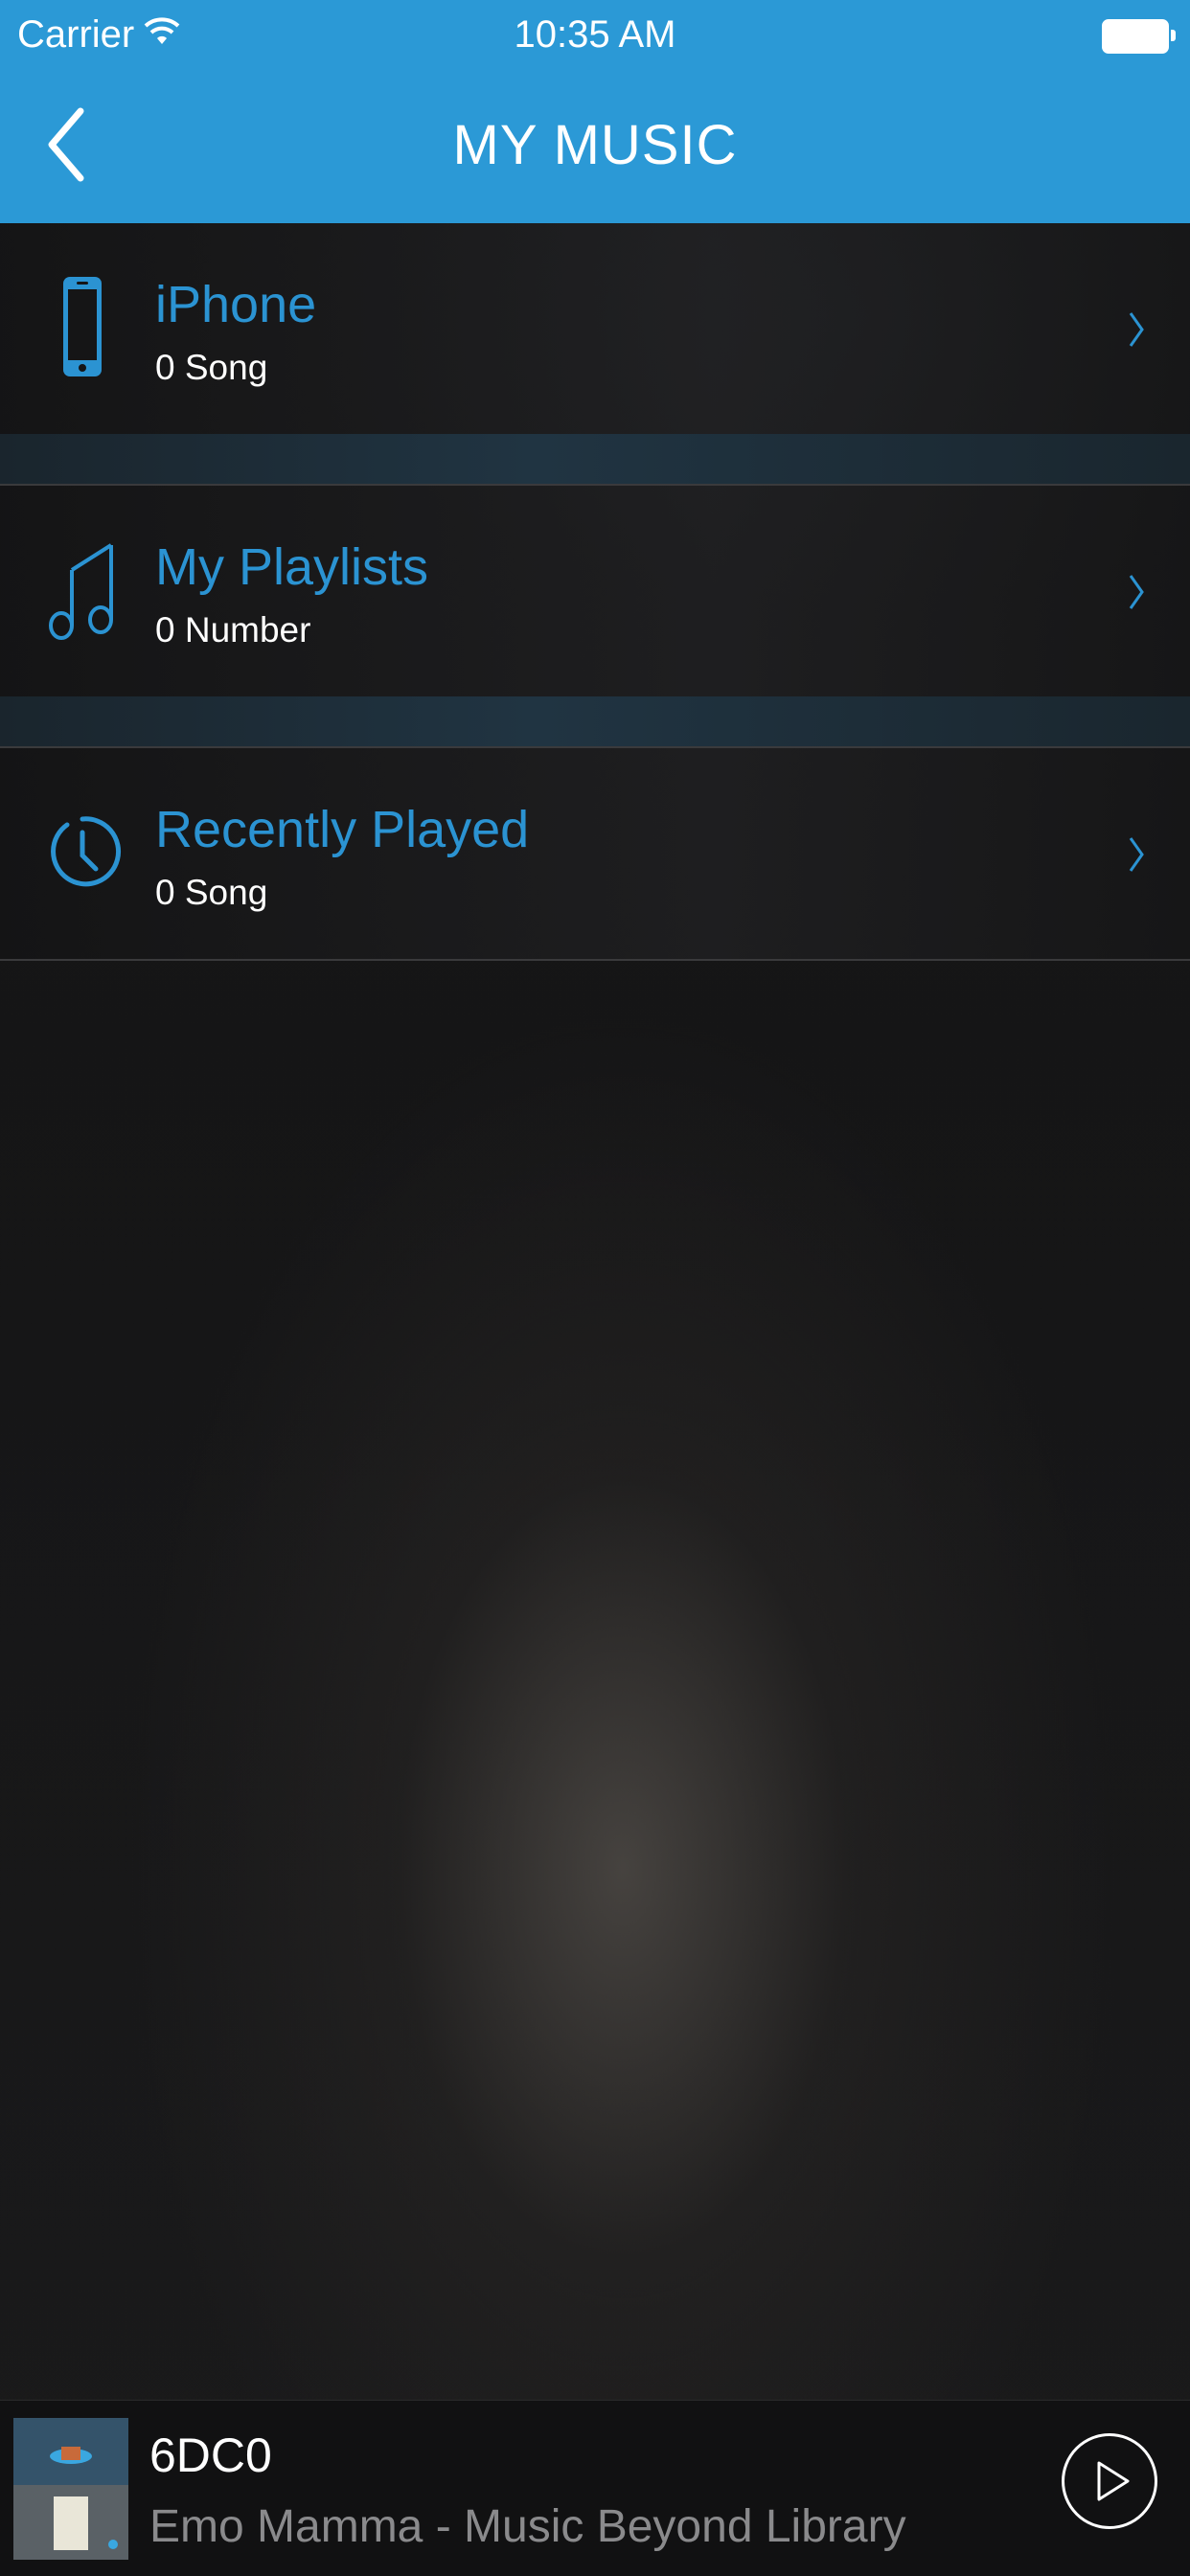  Describe the element at coordinates (595, 2488) in the screenshot. I see `mini-player: 6DC0 Emo Mamma - Music Beyond Library` at that location.